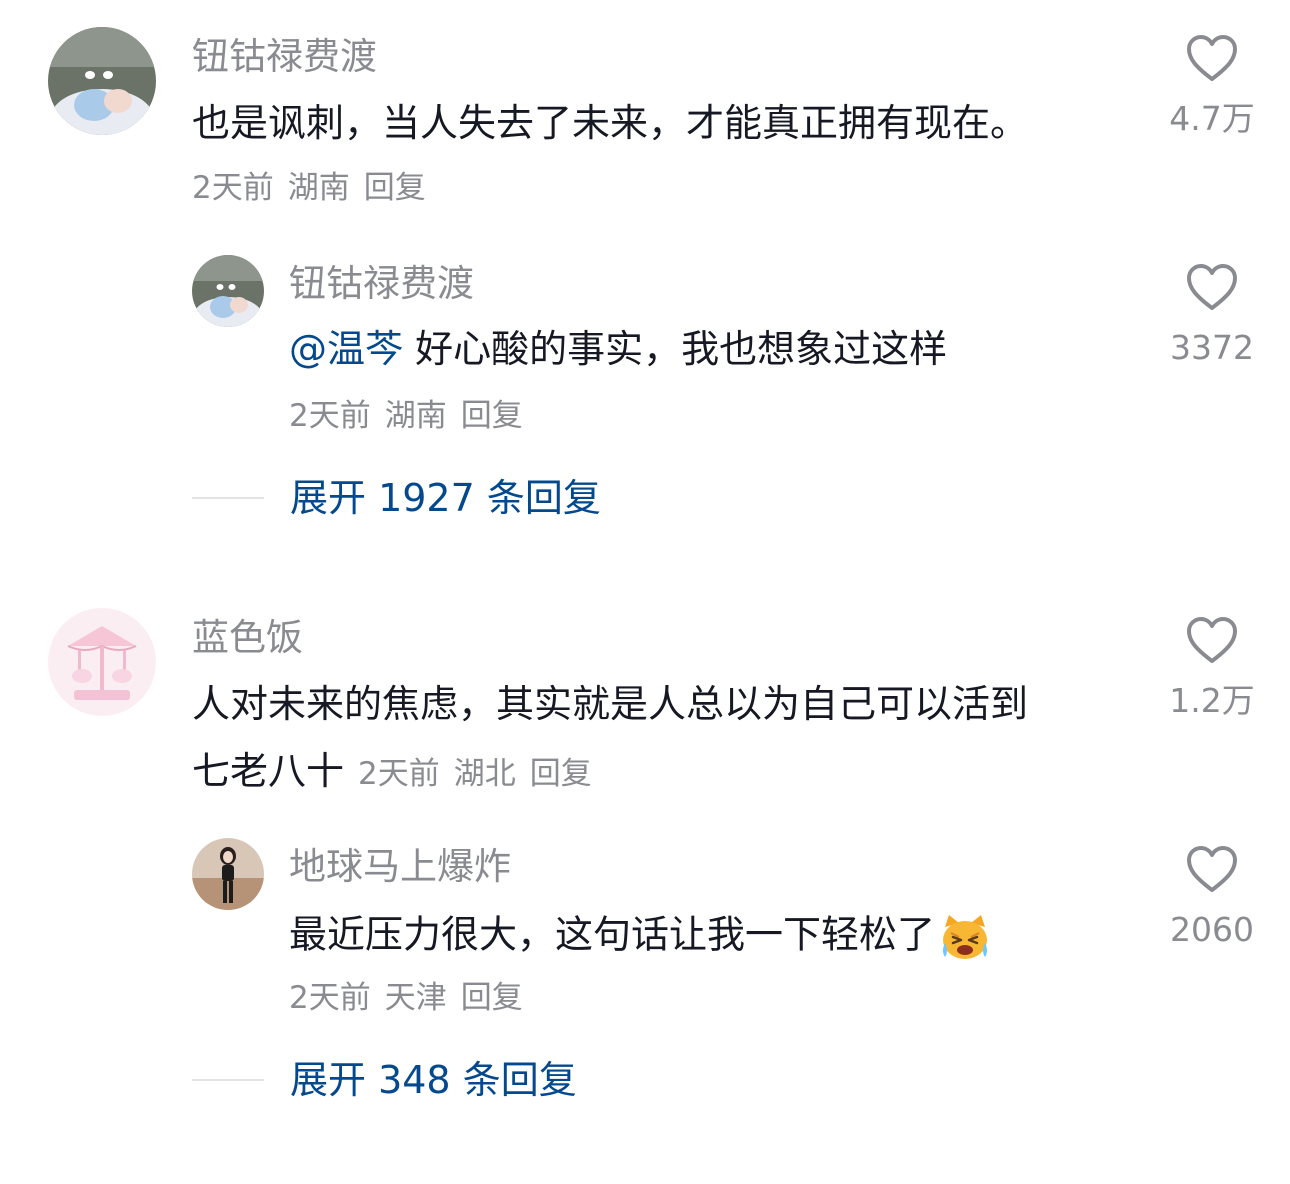 Image resolution: width=1290 pixels, height=1184 pixels. What do you see at coordinates (247, 637) in the screenshot?
I see `comment-username: 蓝色饭` at bounding box center [247, 637].